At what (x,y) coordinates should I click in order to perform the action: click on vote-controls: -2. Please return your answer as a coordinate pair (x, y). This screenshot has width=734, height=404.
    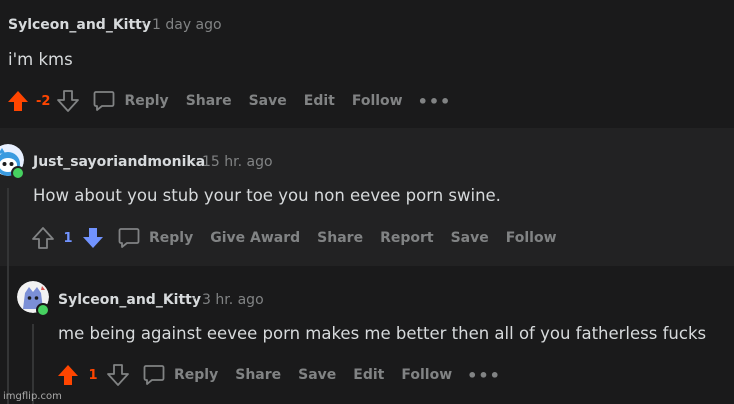
    Looking at the image, I should click on (43, 101).